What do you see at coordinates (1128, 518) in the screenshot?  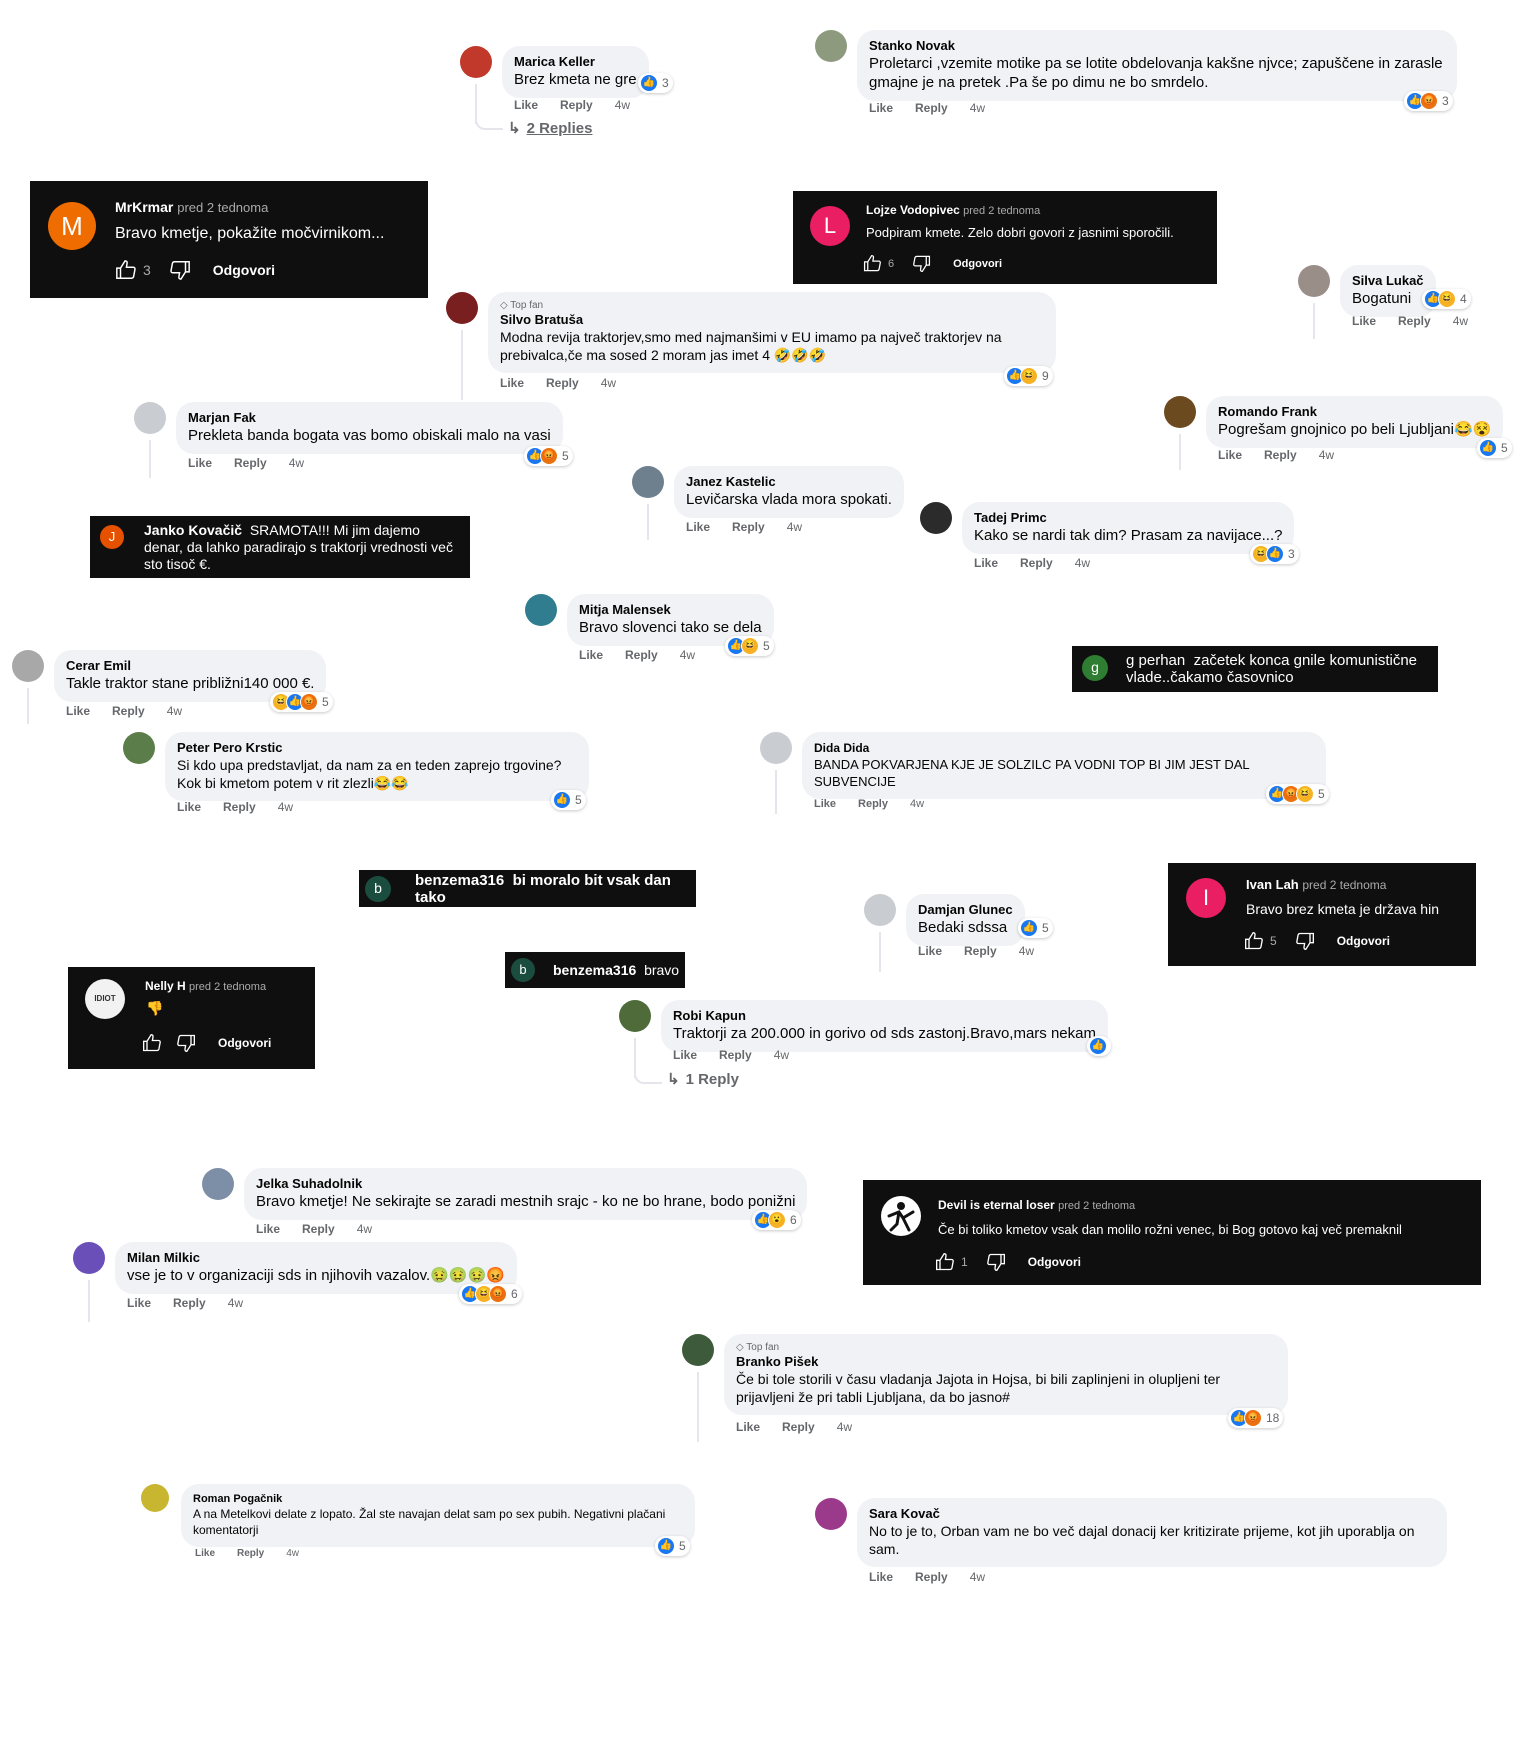 I see `commenter-name: Tadej Primc` at bounding box center [1128, 518].